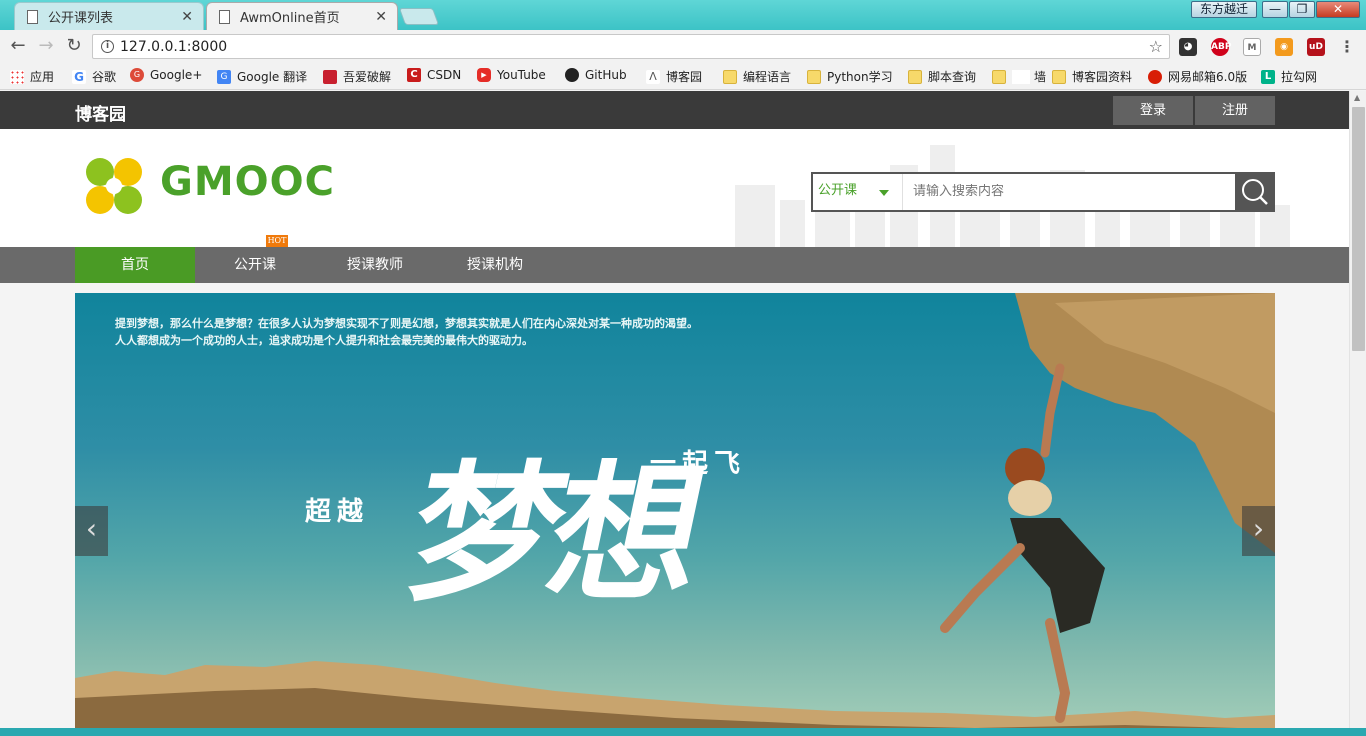 This screenshot has height=736, width=1366. What do you see at coordinates (653, 76) in the screenshot?
I see `cnblogs-icon: Ʌ` at bounding box center [653, 76].